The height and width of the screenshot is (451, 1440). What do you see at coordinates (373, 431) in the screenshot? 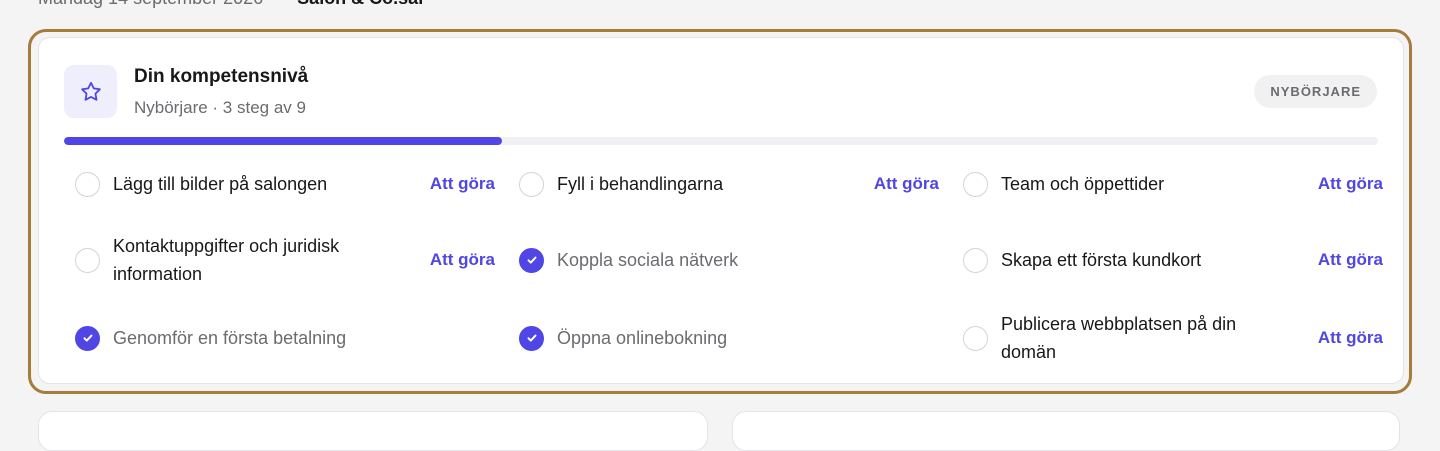
I see `lower-card-left` at bounding box center [373, 431].